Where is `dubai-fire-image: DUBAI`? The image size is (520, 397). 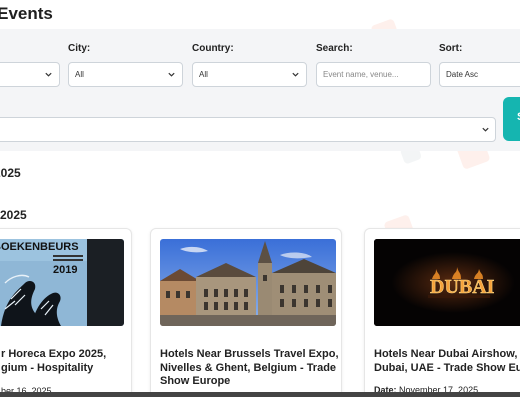 dubai-fire-image: DUBAI is located at coordinates (447, 282).